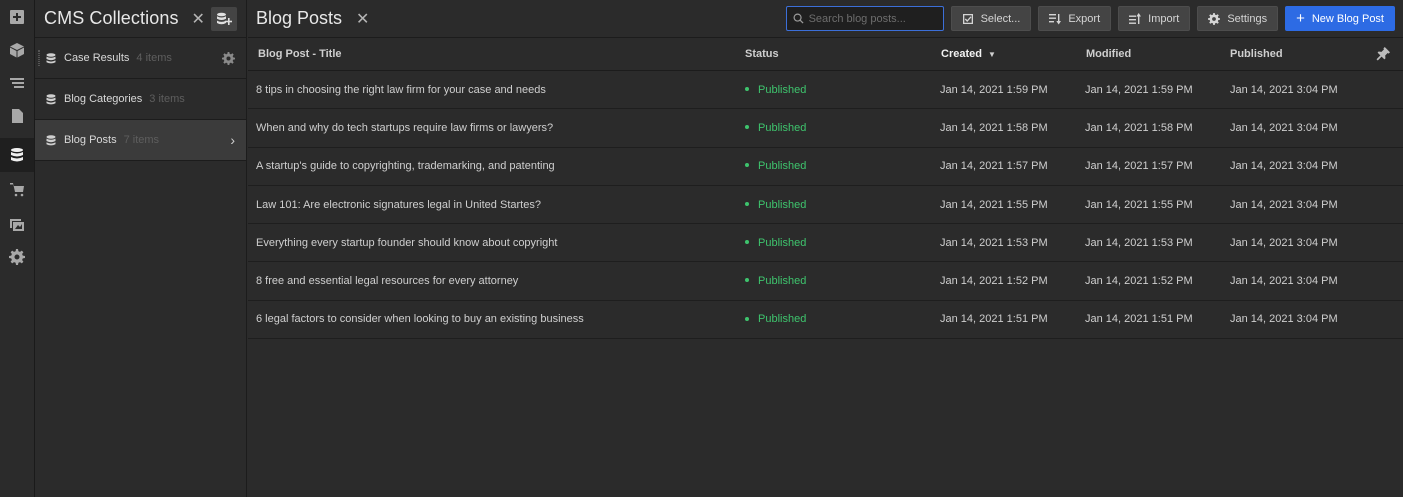 The width and height of the screenshot is (1403, 497). I want to click on collection-count: 3 items, so click(167, 99).